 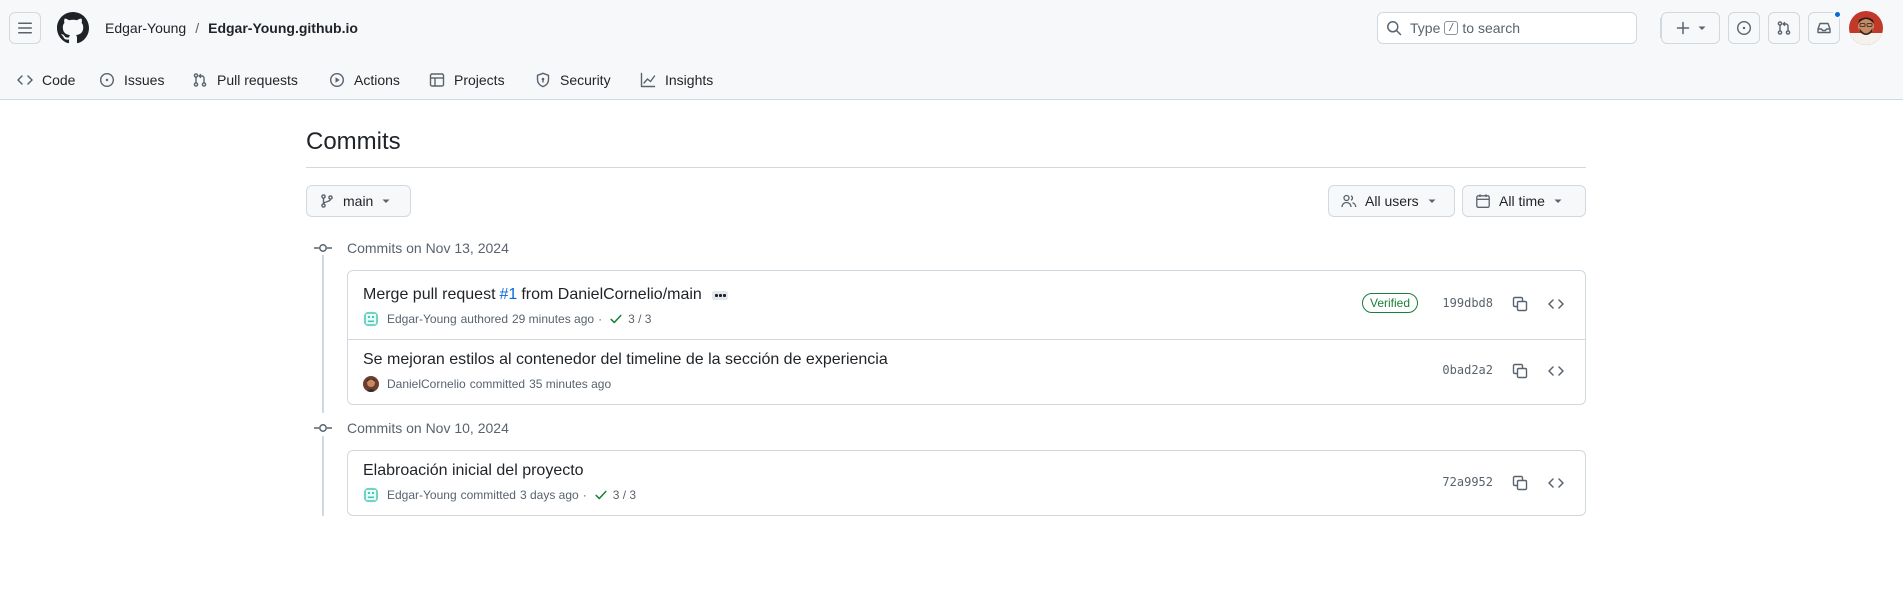 I want to click on tab-pull-requests: Pull requests, so click(x=245, y=80).